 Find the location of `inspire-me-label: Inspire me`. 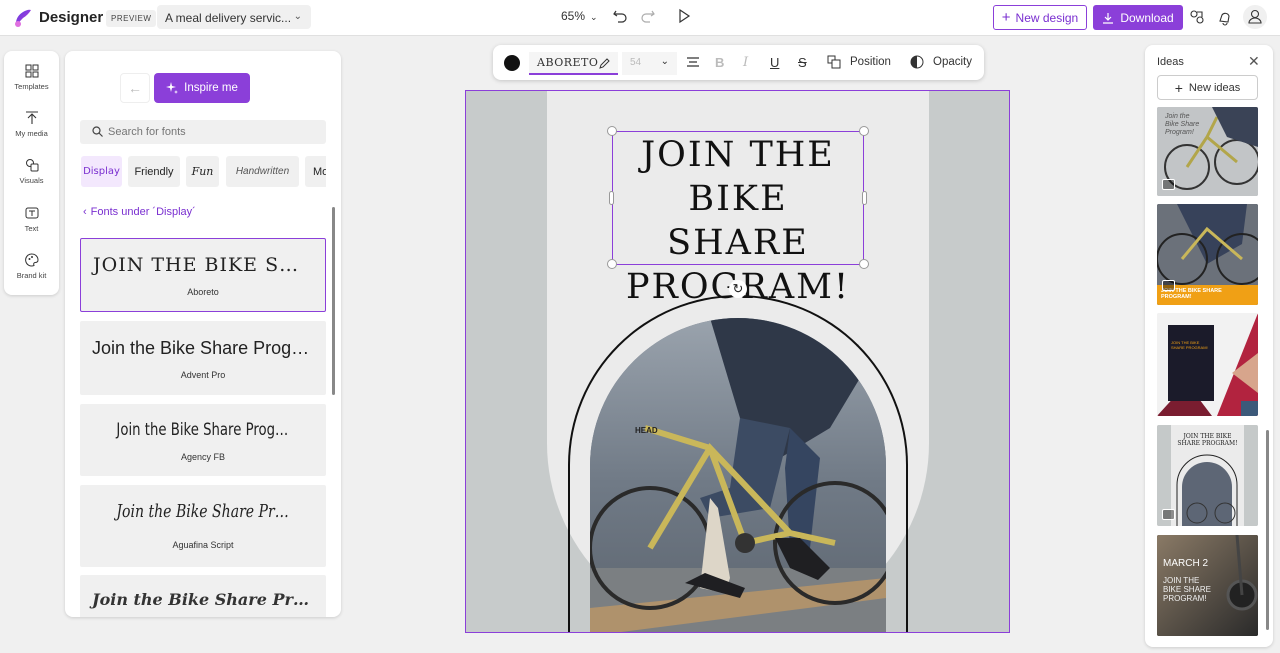

inspire-me-label: Inspire me is located at coordinates (211, 88).